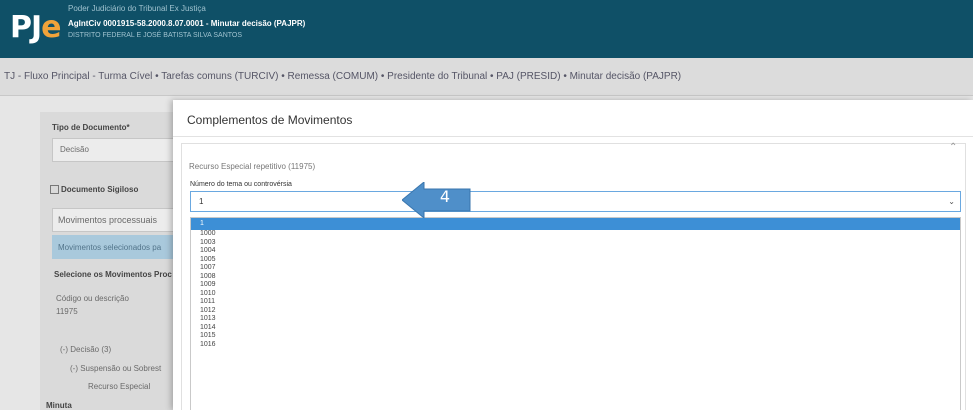 This screenshot has height=410, width=973. Describe the element at coordinates (445, 196) in the screenshot. I see `callout-step-number: 4` at that location.